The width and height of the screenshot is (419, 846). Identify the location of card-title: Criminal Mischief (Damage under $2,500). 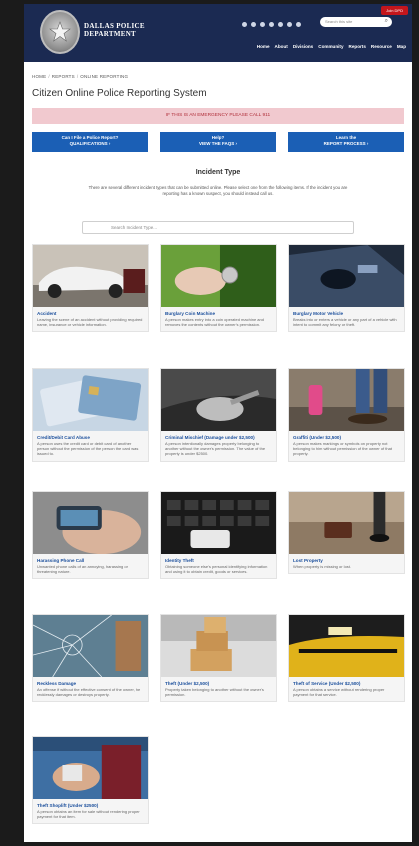
(218, 436).